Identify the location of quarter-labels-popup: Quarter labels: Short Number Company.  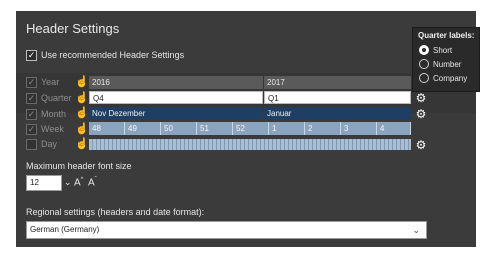
(446, 59).